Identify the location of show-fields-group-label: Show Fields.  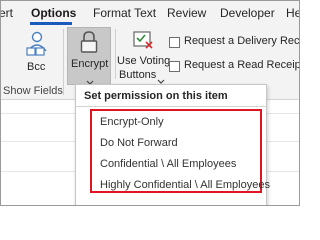
(33, 91).